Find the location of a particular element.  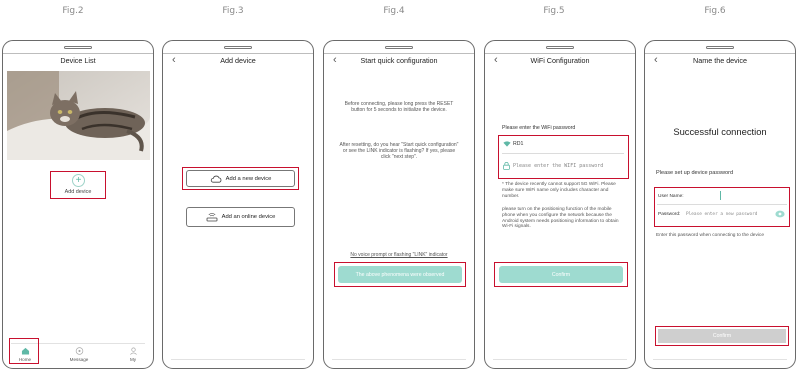

page-title: WiFi Configuration is located at coordinates (560, 60).